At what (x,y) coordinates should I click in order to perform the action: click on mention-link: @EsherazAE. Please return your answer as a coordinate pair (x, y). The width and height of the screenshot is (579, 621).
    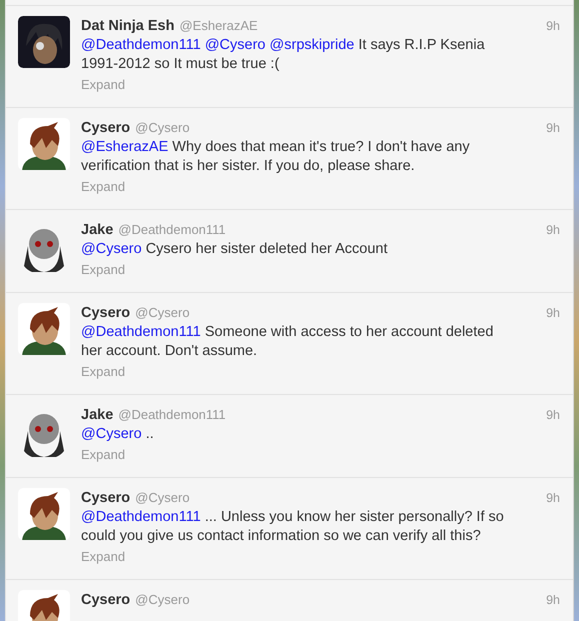
    Looking at the image, I should click on (124, 147).